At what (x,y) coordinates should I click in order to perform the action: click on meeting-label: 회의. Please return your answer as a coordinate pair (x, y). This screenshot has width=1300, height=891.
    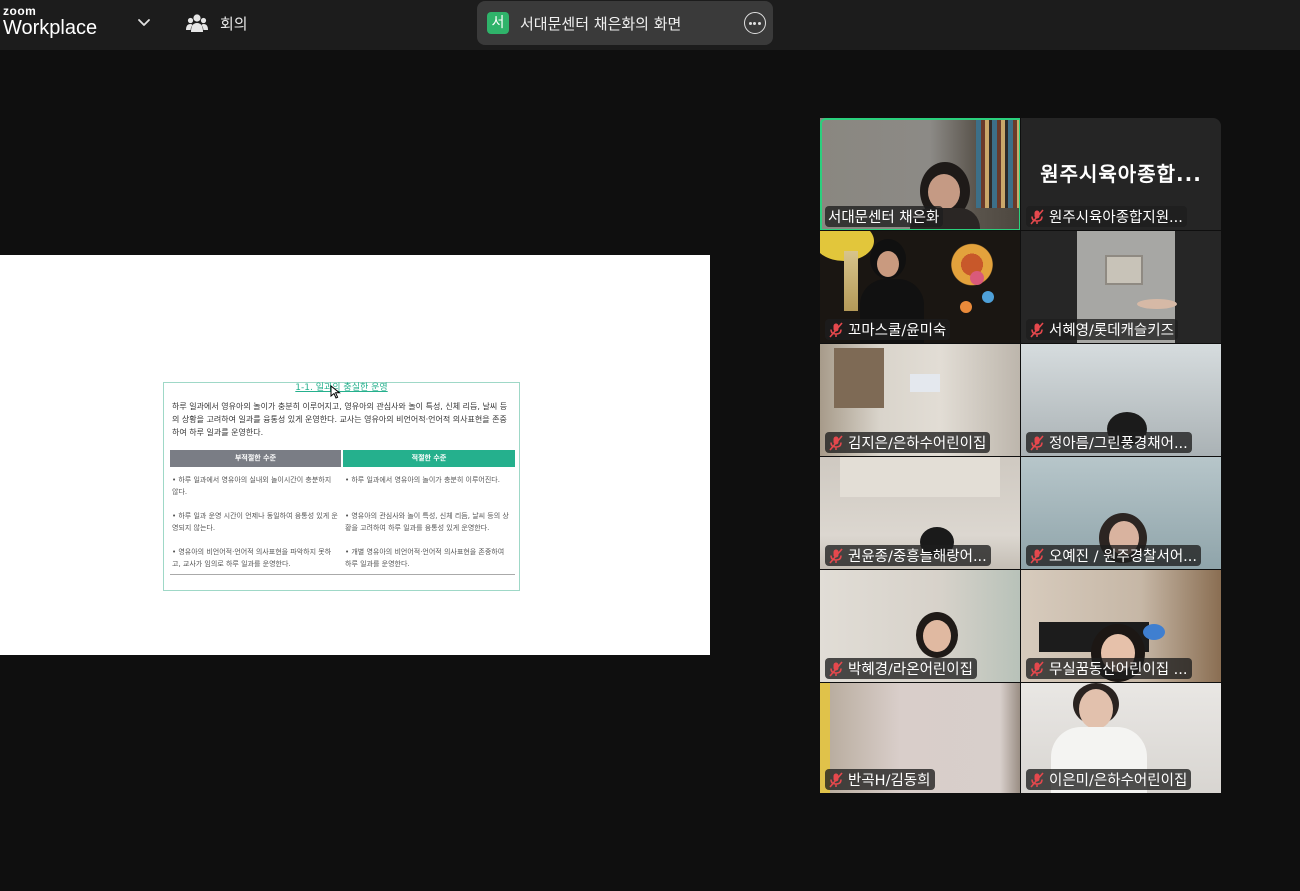
    Looking at the image, I should click on (234, 23).